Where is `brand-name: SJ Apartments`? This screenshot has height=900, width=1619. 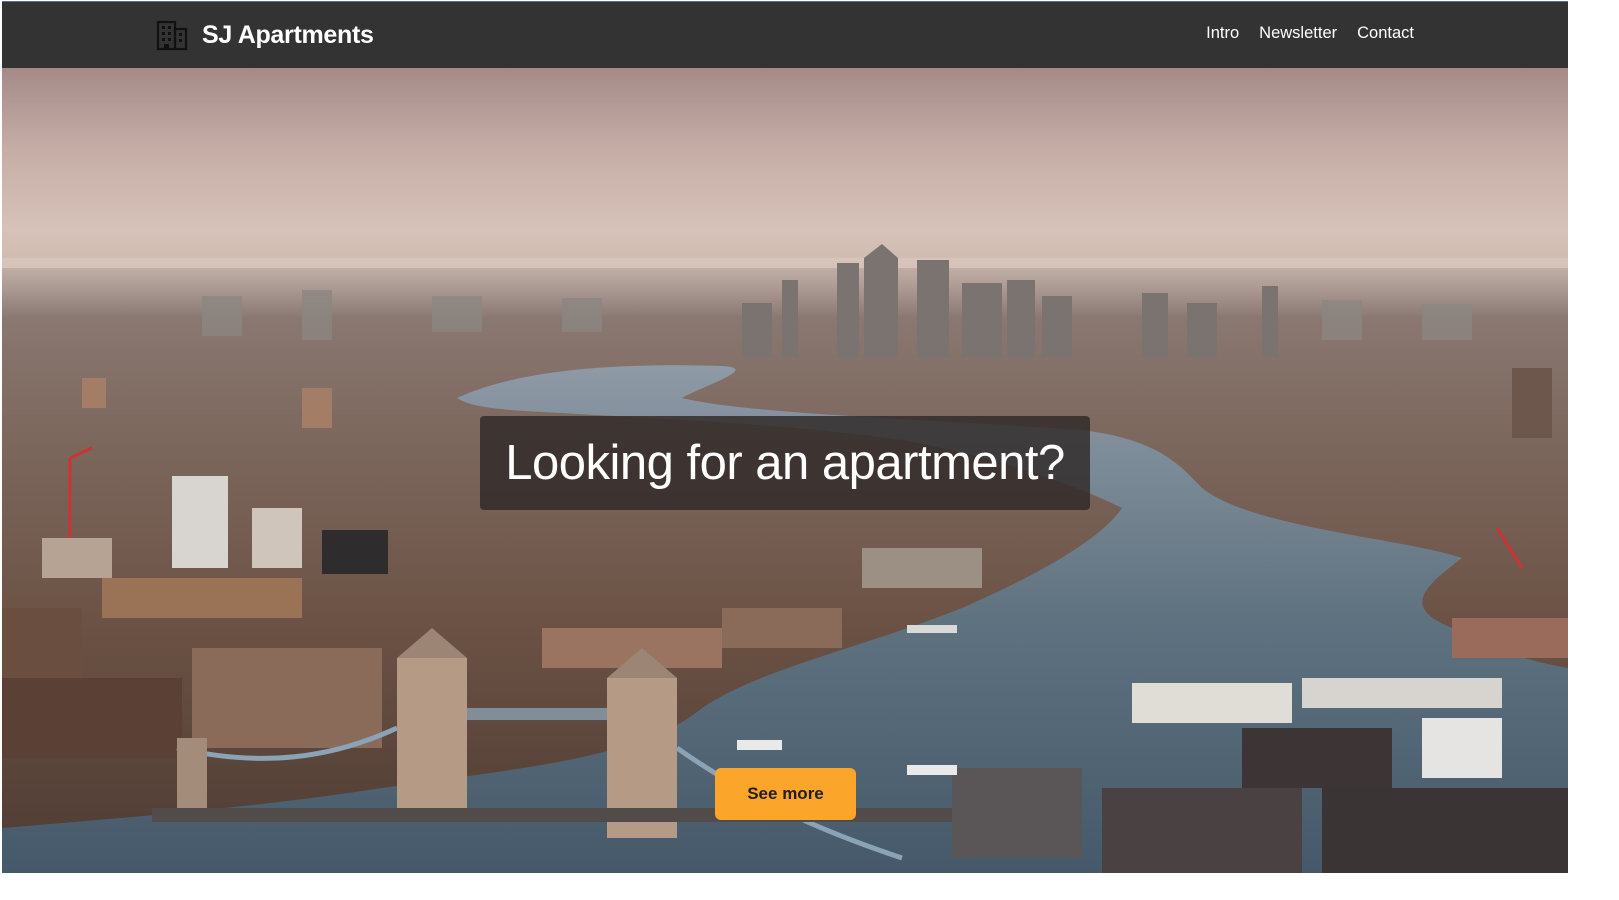
brand-name: SJ Apartments is located at coordinates (288, 34).